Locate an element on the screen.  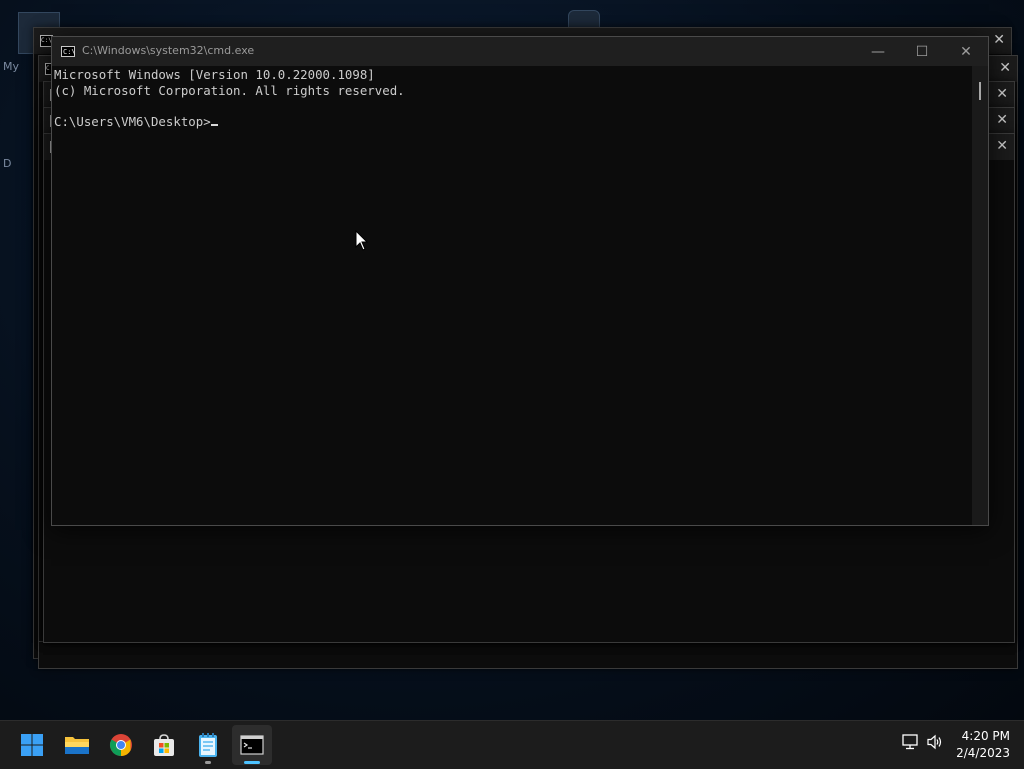
taskbar-app-file-explorer is located at coordinates (77, 745).